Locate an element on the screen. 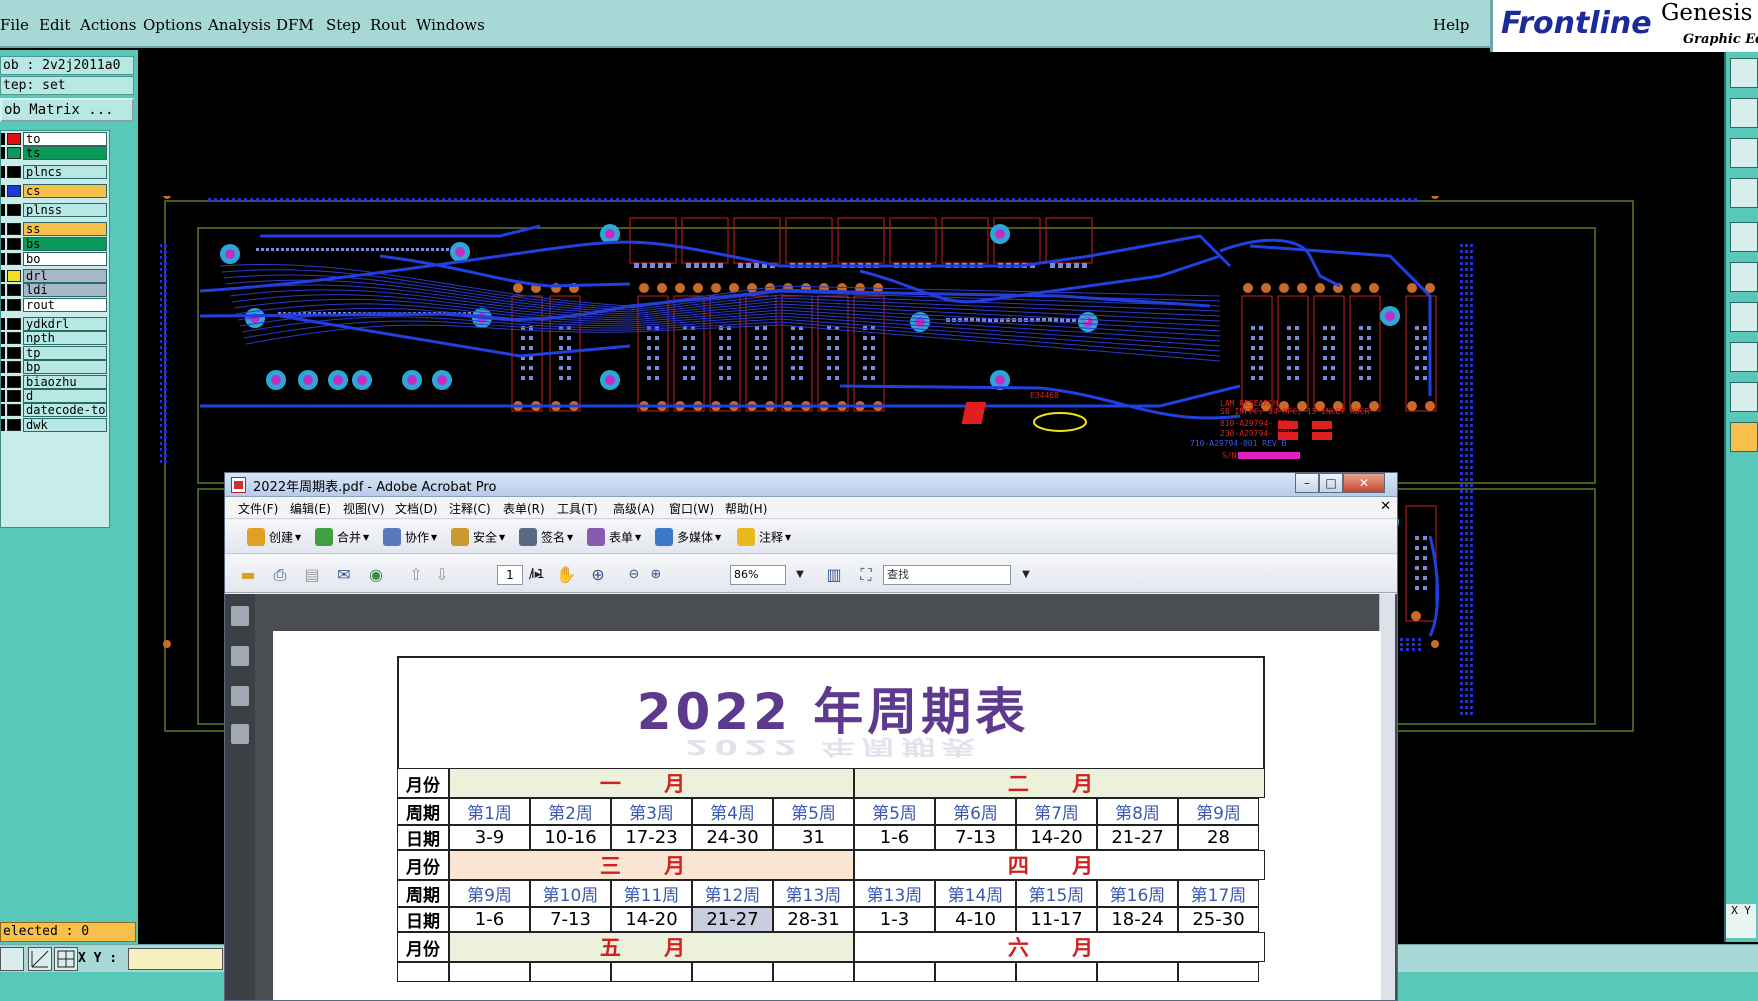  fit-page-icon: ▥ is located at coordinates (834, 575).